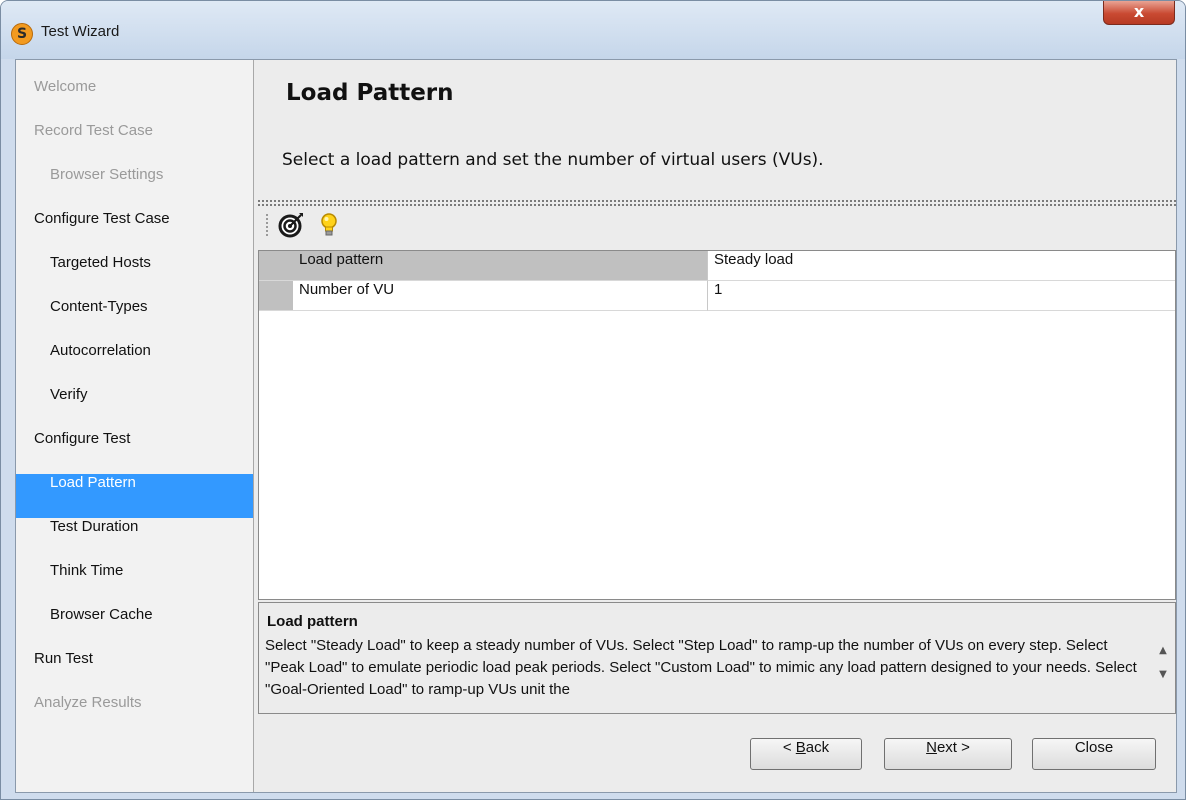 The image size is (1186, 800). I want to click on sidebar-item-label: Test Duration, so click(94, 526).